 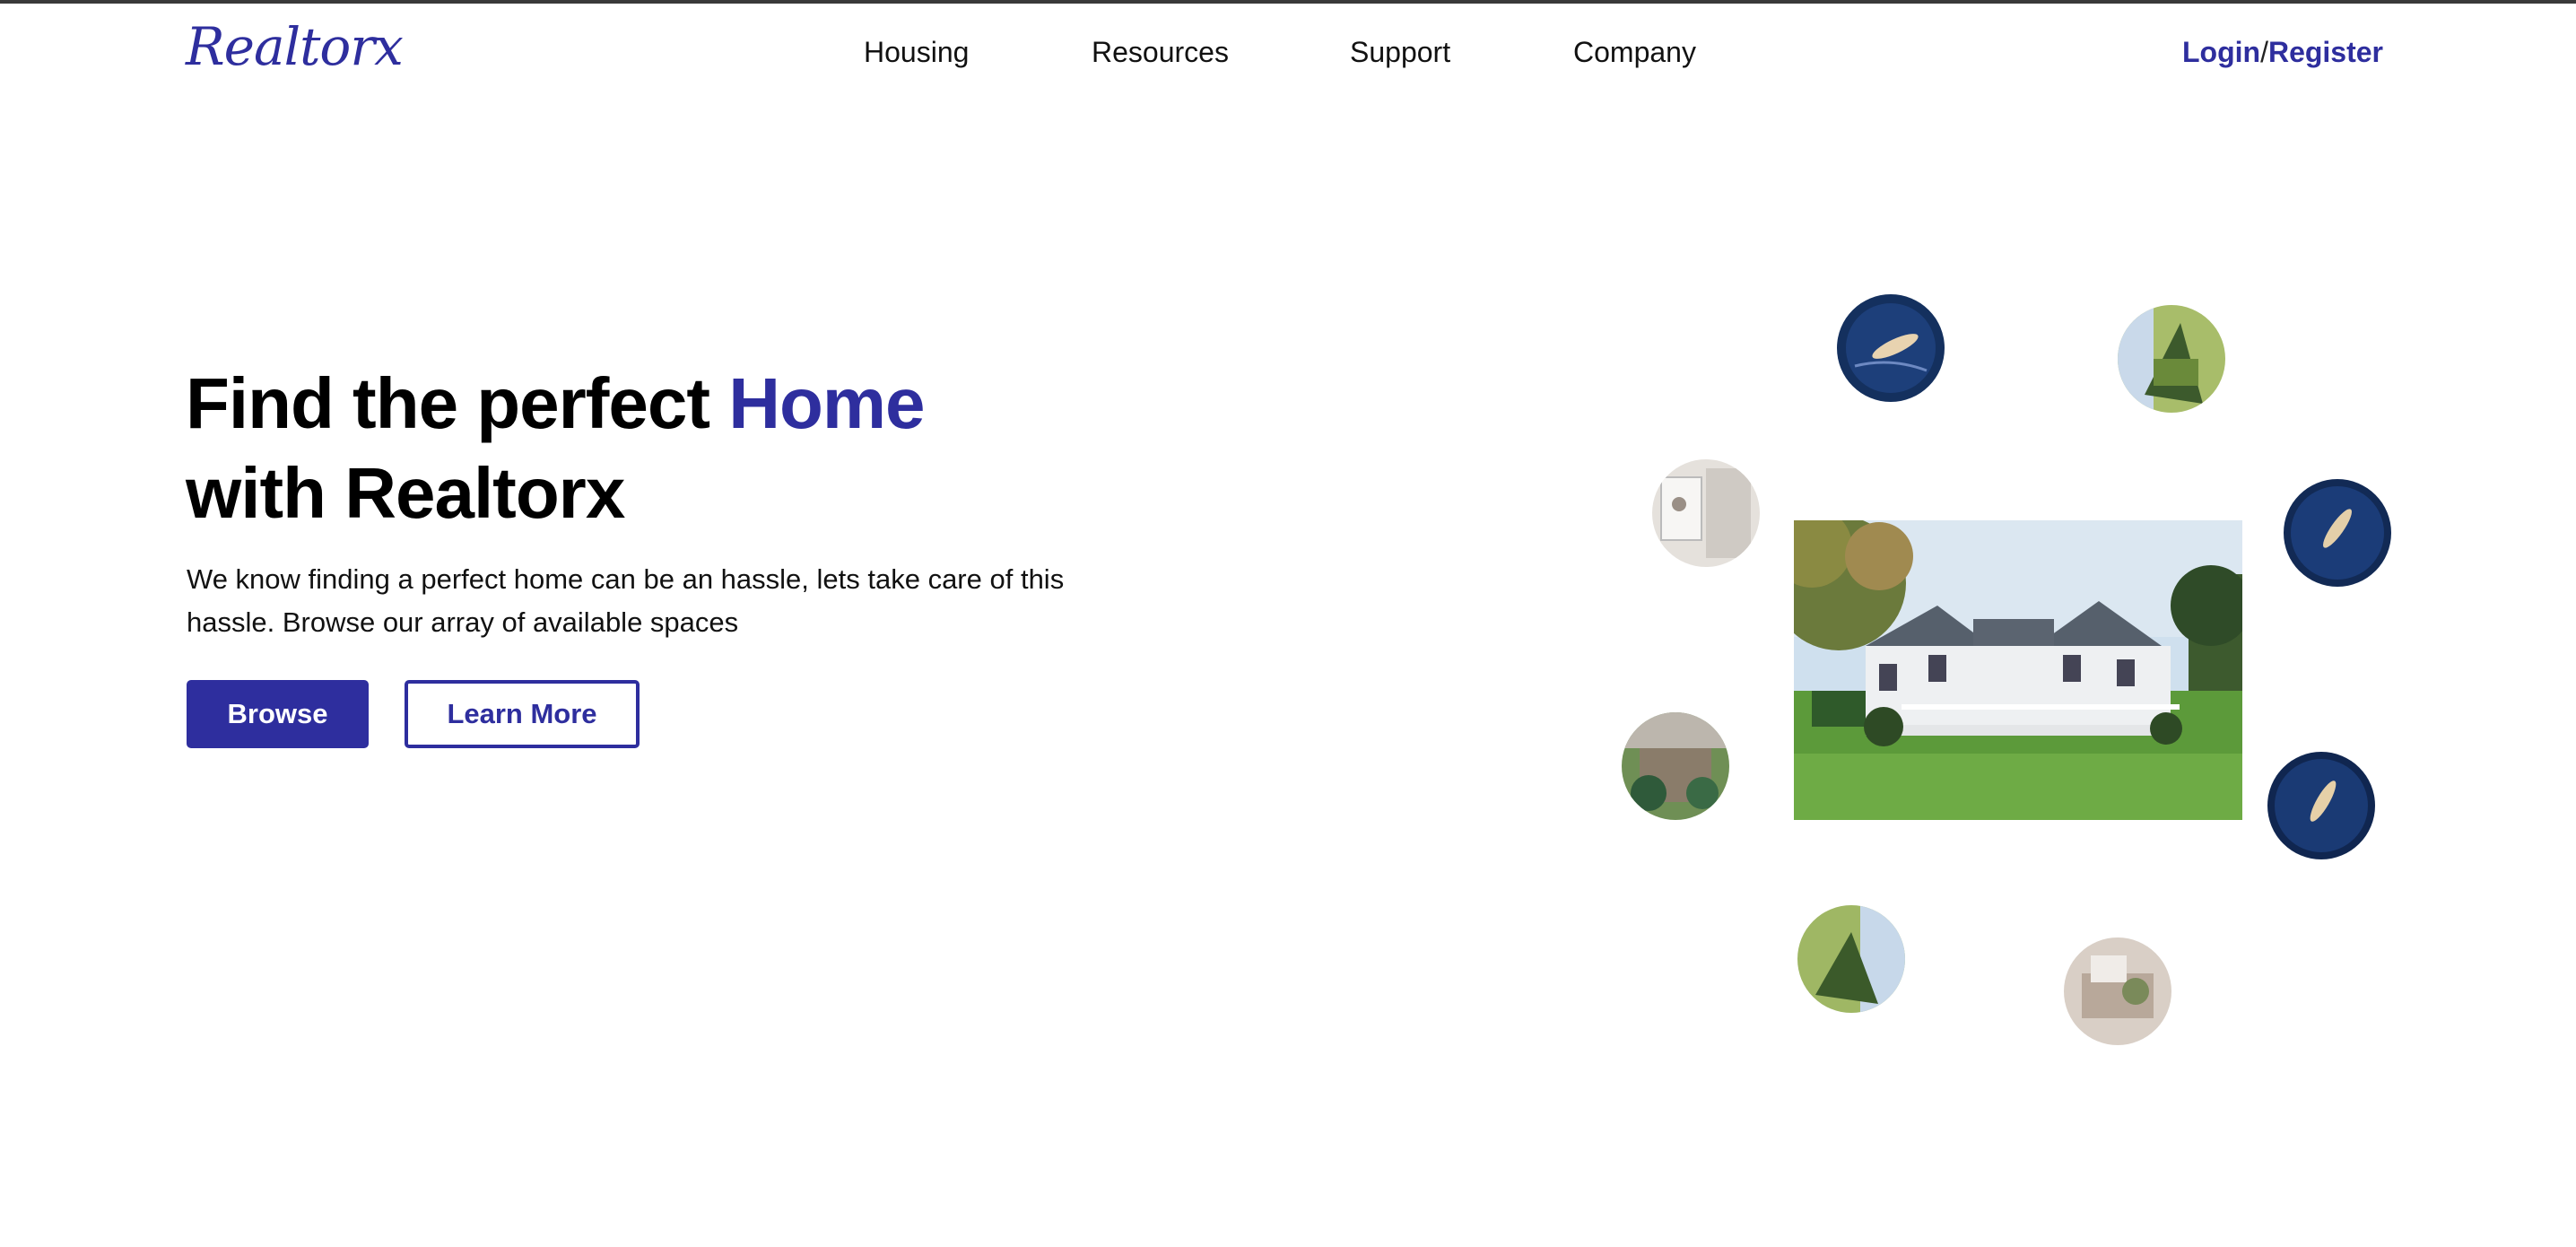 I want to click on nav-housing: Housing, so click(x=916, y=52).